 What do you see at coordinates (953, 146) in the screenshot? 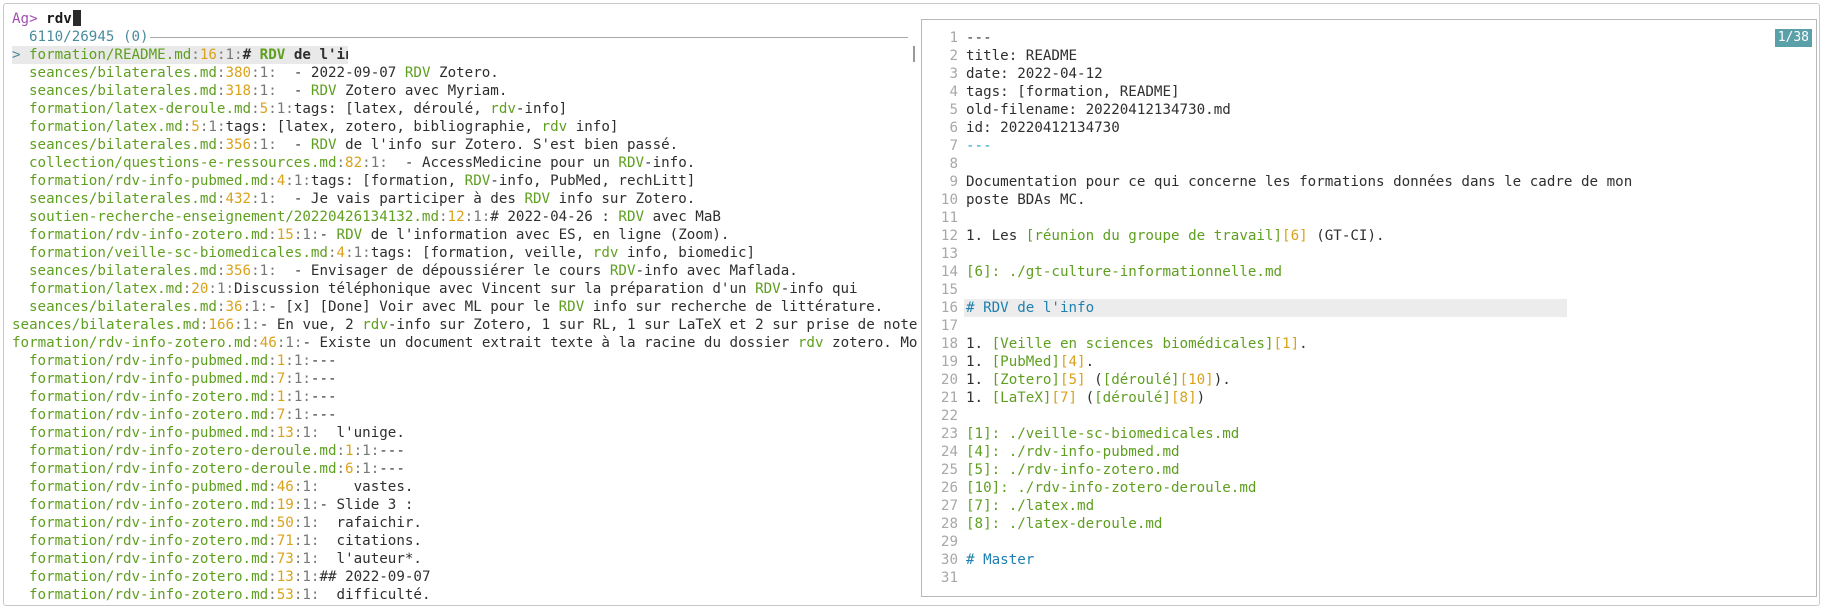
I see `preview-line-number: 7` at bounding box center [953, 146].